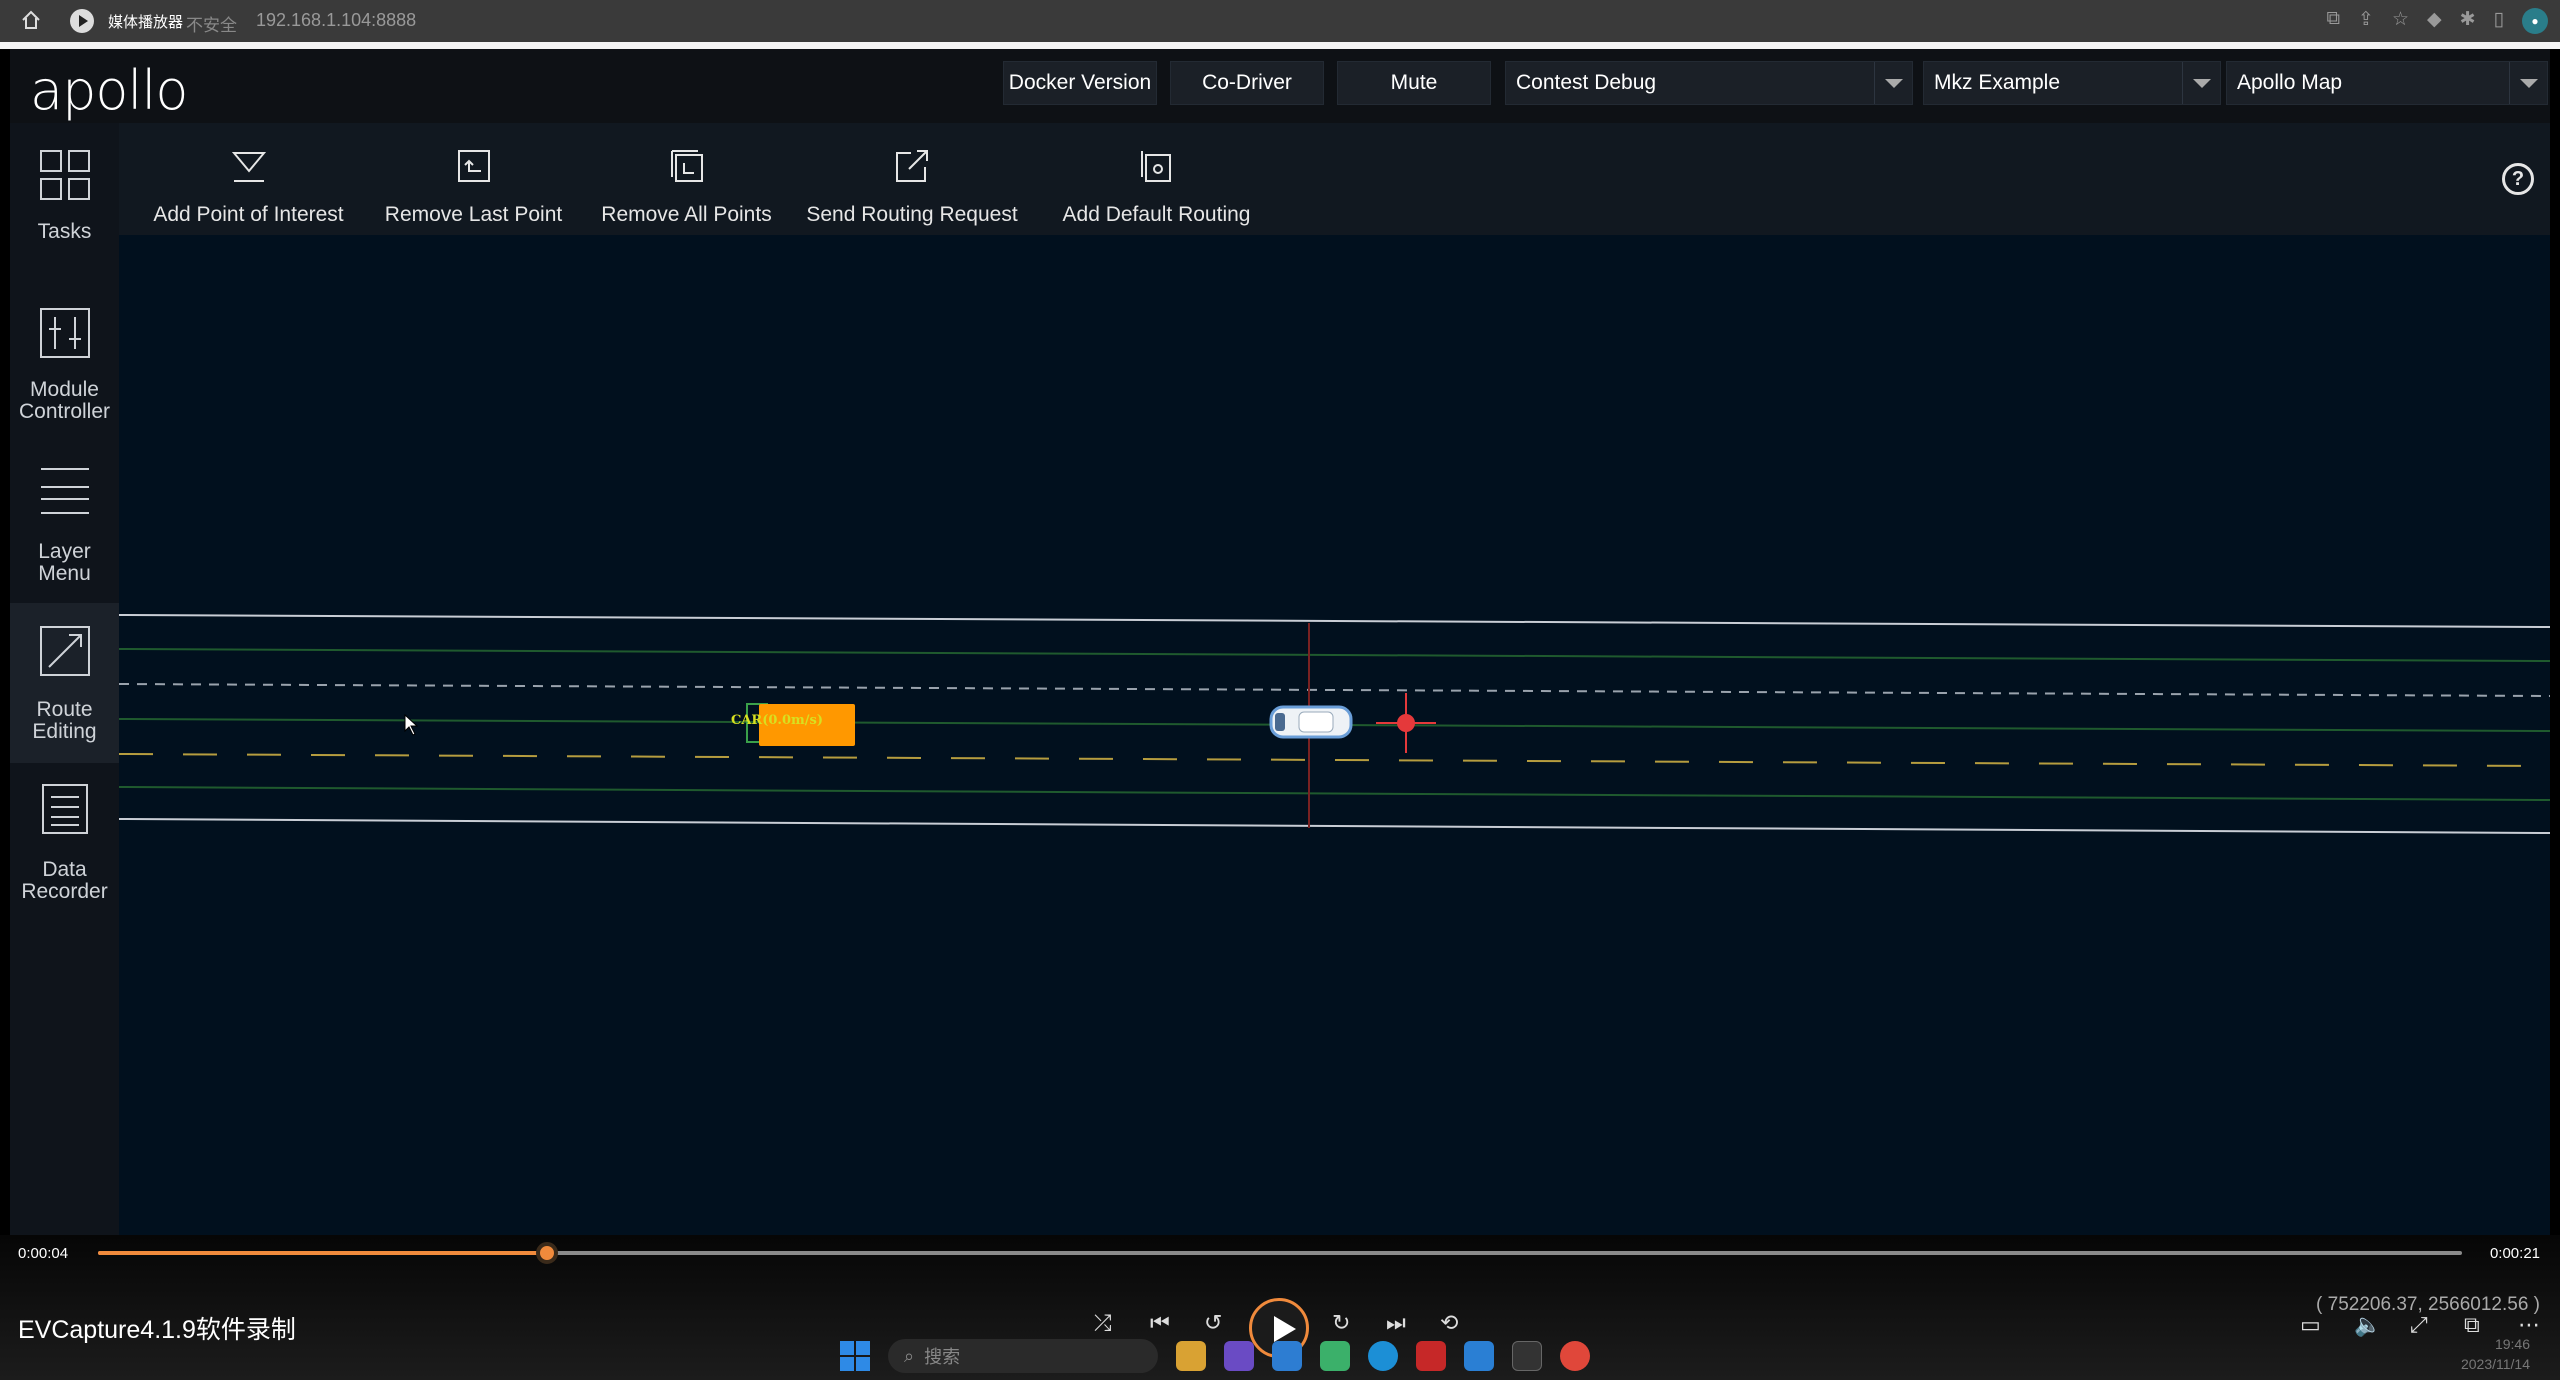 The width and height of the screenshot is (2560, 1380). What do you see at coordinates (64, 389) in the screenshot?
I see `sidebar-item-label: Module` at bounding box center [64, 389].